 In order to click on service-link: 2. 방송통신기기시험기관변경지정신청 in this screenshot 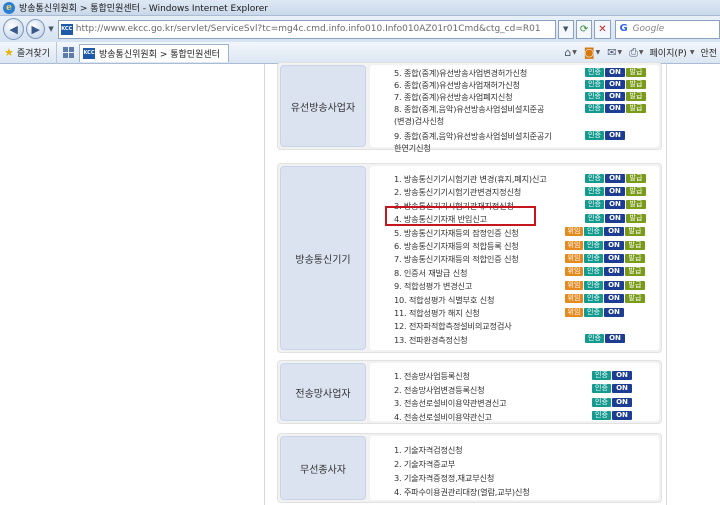, I will do `click(457, 192)`.